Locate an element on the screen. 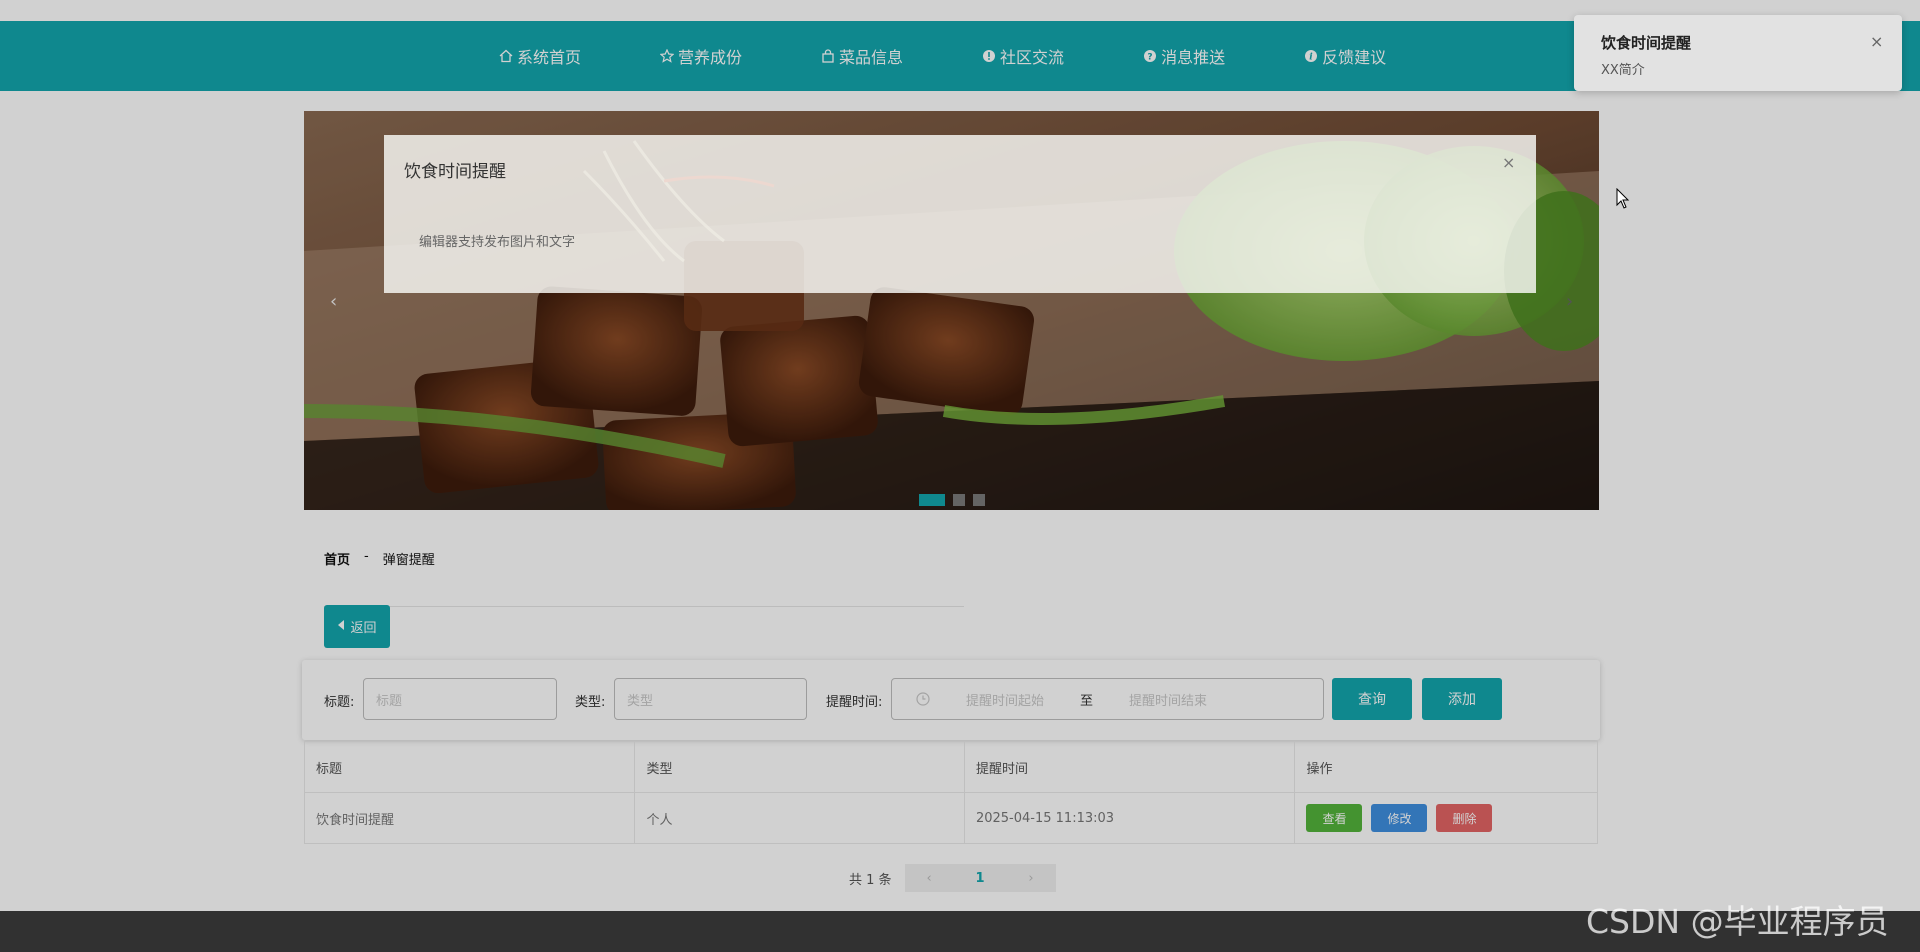 The image size is (1920, 952). breadcrumb-home: 首页 is located at coordinates (337, 558).